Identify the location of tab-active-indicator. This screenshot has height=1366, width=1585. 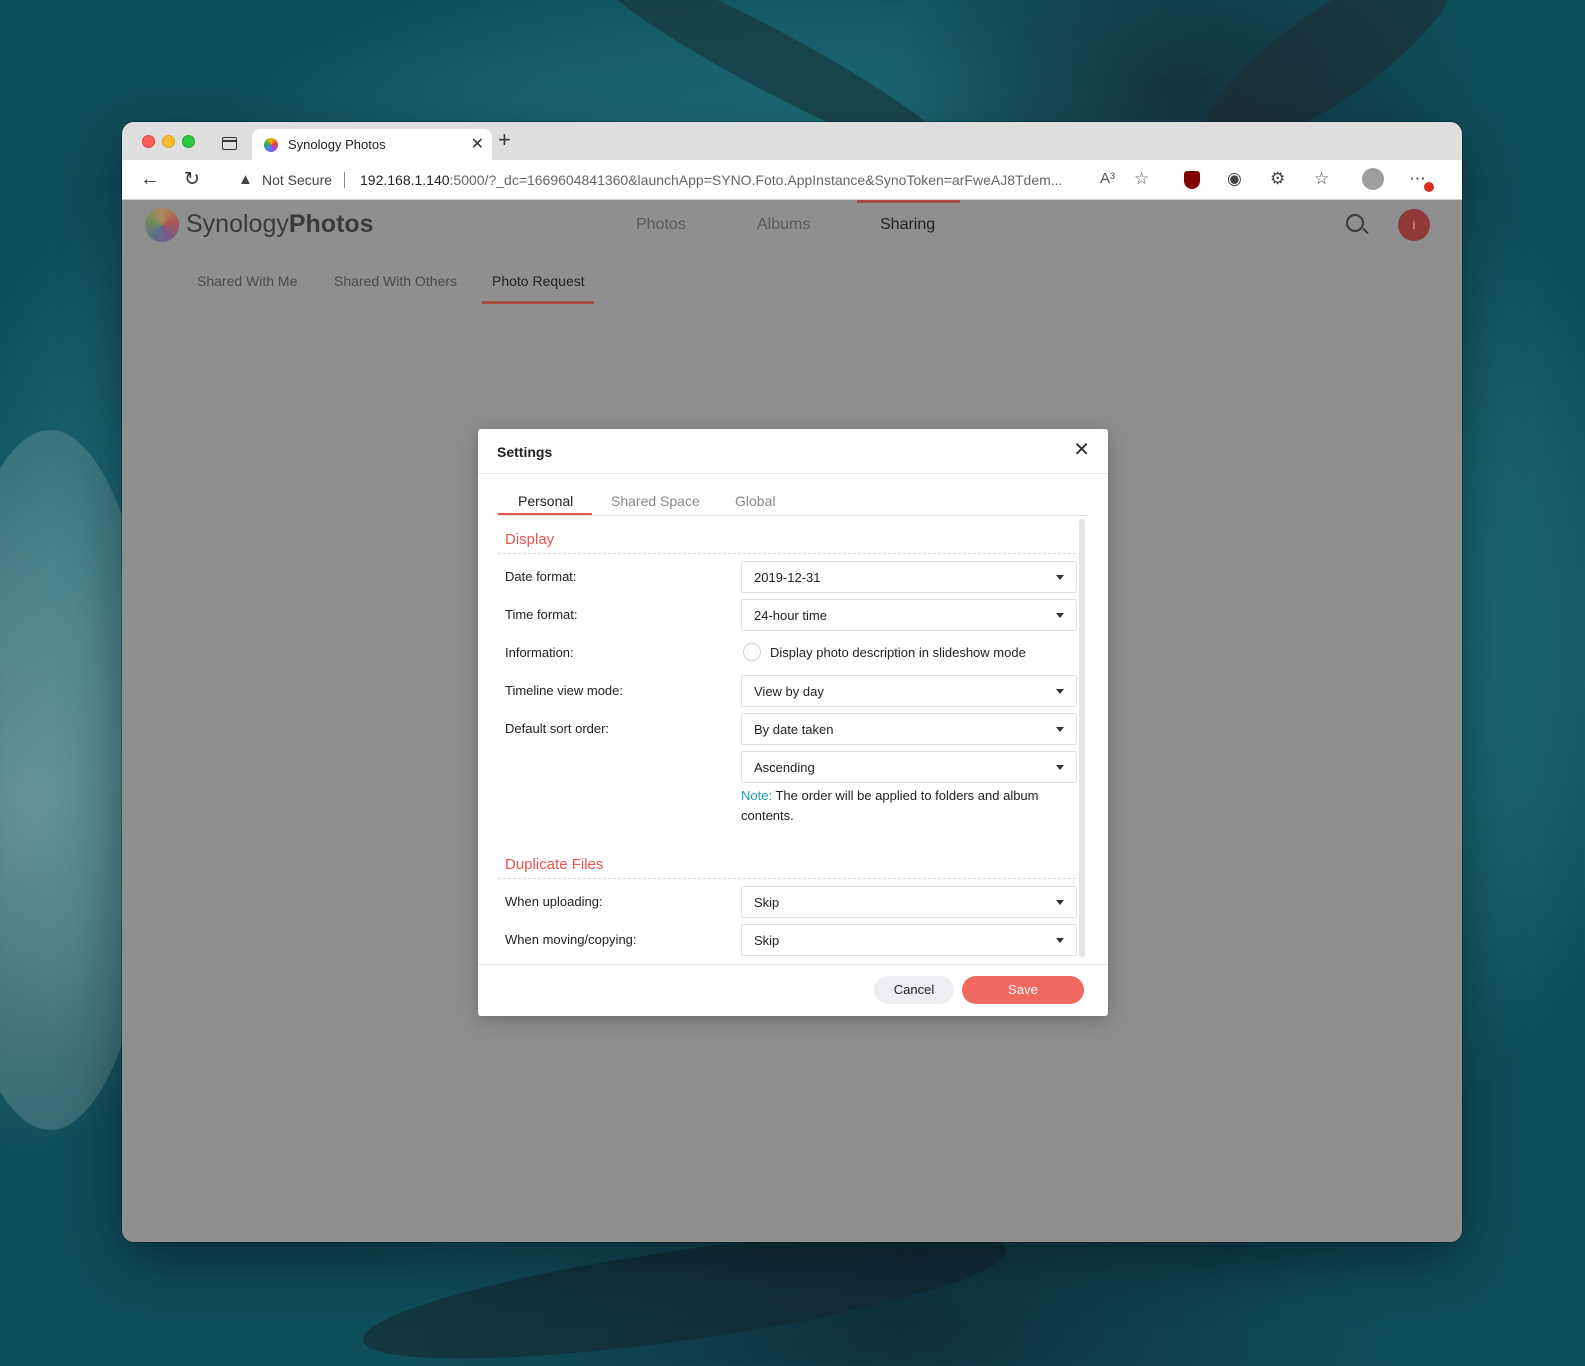
(545, 514).